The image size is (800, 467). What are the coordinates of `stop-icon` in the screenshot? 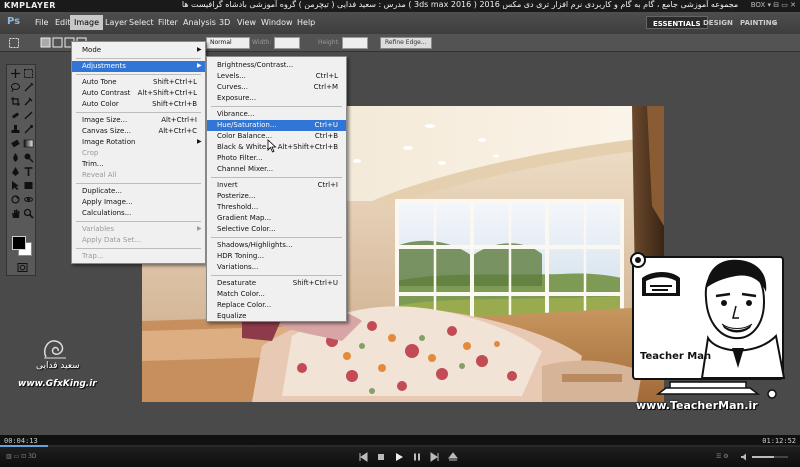 It's located at (381, 457).